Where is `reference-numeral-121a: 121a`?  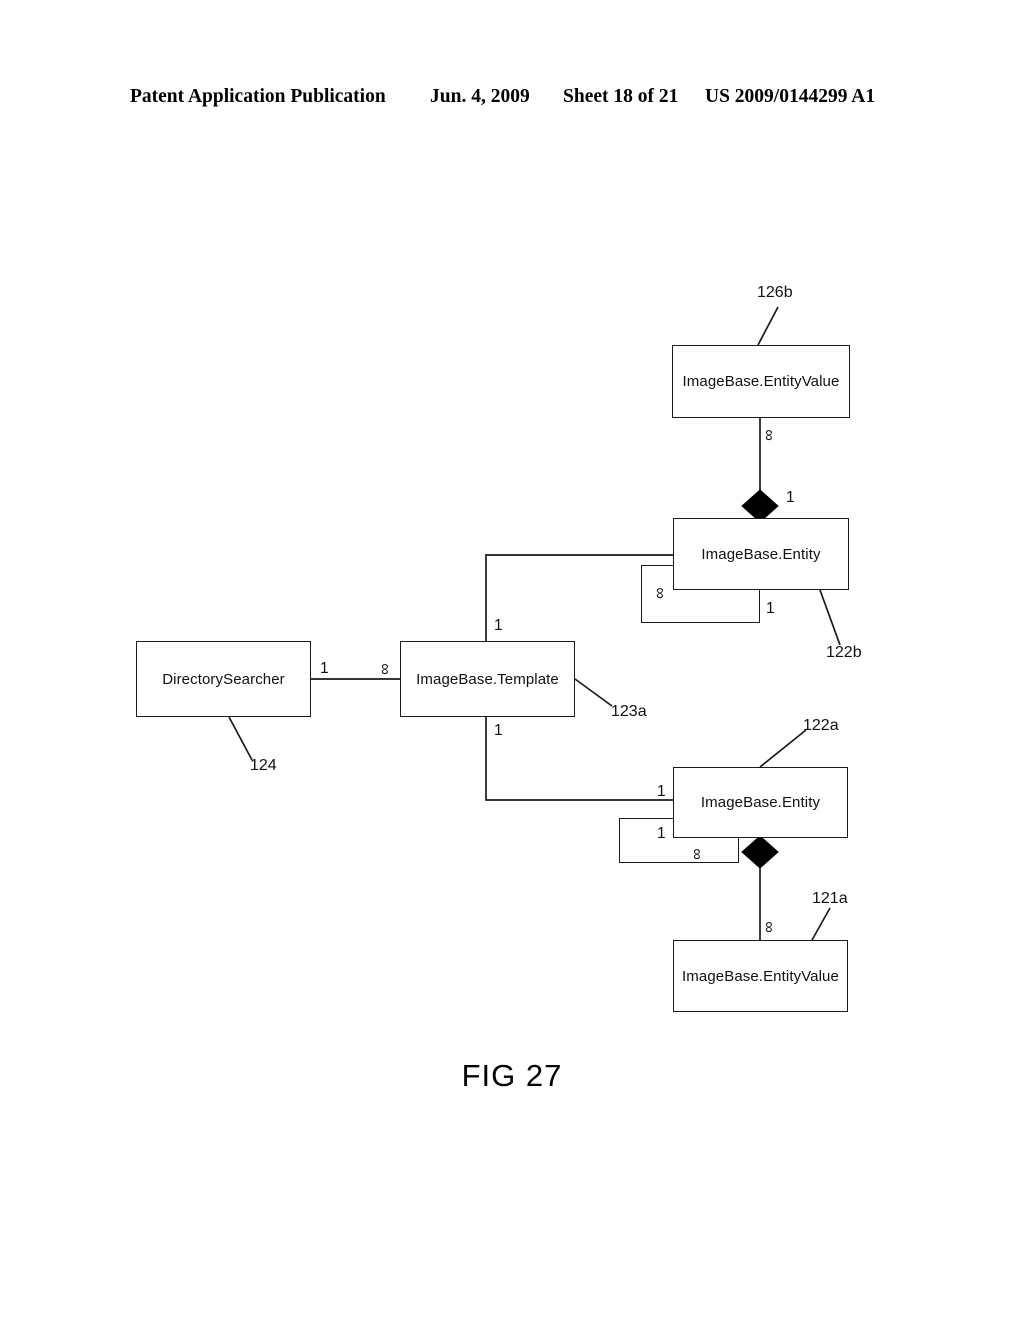 reference-numeral-121a: 121a is located at coordinates (830, 898).